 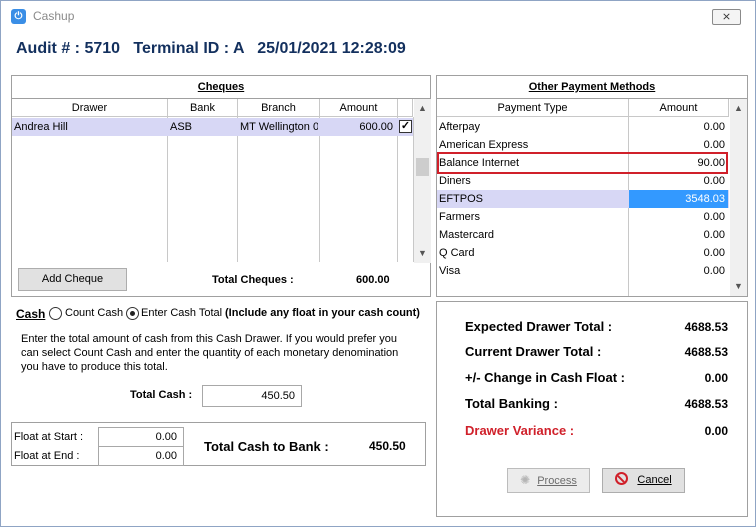 What do you see at coordinates (203, 108) in the screenshot?
I see `col-bank: Bank` at bounding box center [203, 108].